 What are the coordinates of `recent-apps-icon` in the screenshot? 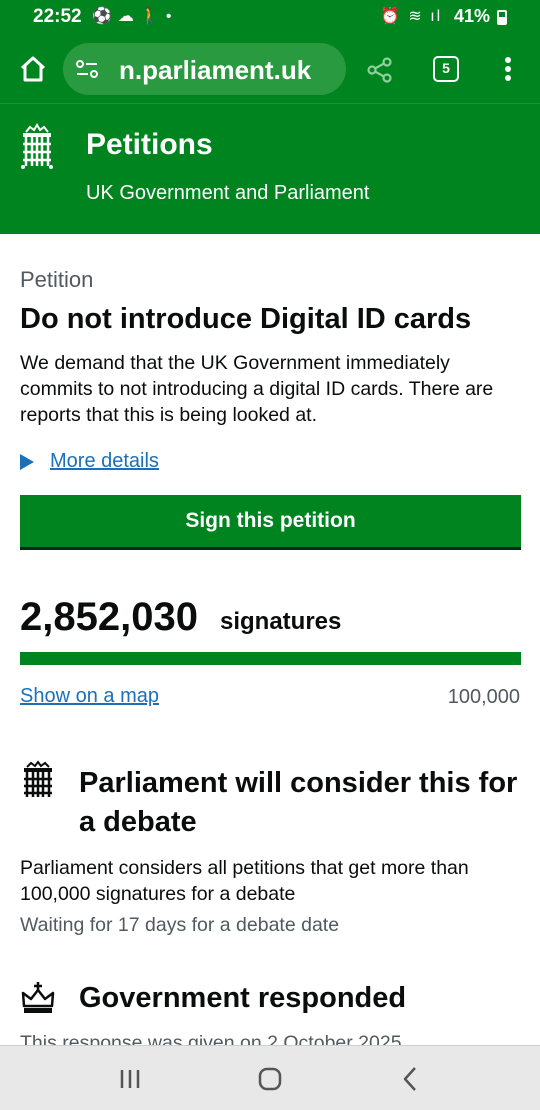 It's located at (130, 1079).